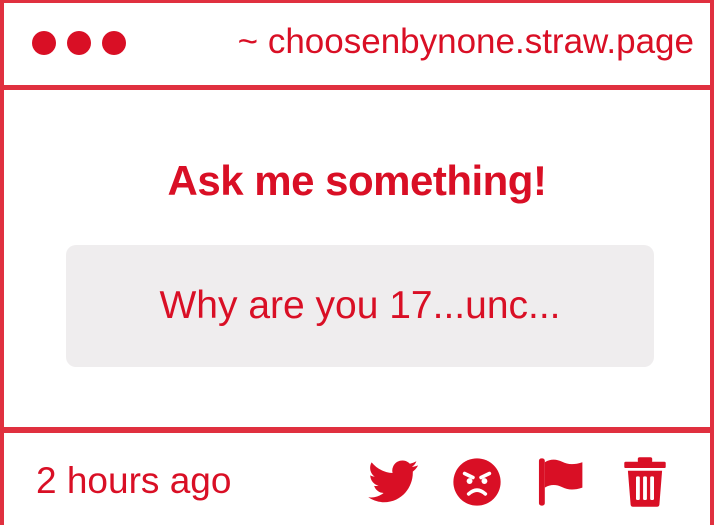 This screenshot has width=714, height=525. Describe the element at coordinates (465, 41) in the screenshot. I see `page-url: ~ choosenbynone.straw.page` at that location.